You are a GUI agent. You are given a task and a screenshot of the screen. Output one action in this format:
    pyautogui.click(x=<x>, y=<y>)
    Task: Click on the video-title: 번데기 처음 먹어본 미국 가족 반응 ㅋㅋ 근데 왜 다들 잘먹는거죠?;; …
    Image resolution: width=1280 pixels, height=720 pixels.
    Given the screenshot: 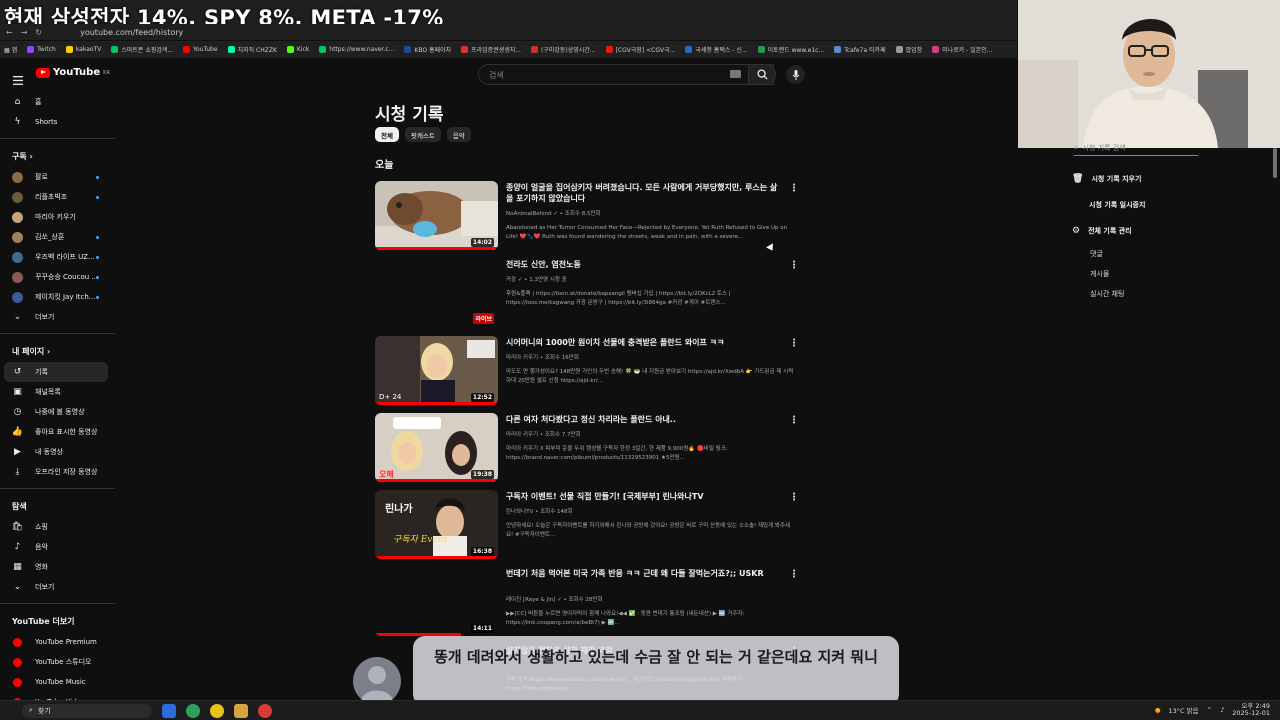 What is the action you would take?
    pyautogui.click(x=643, y=573)
    